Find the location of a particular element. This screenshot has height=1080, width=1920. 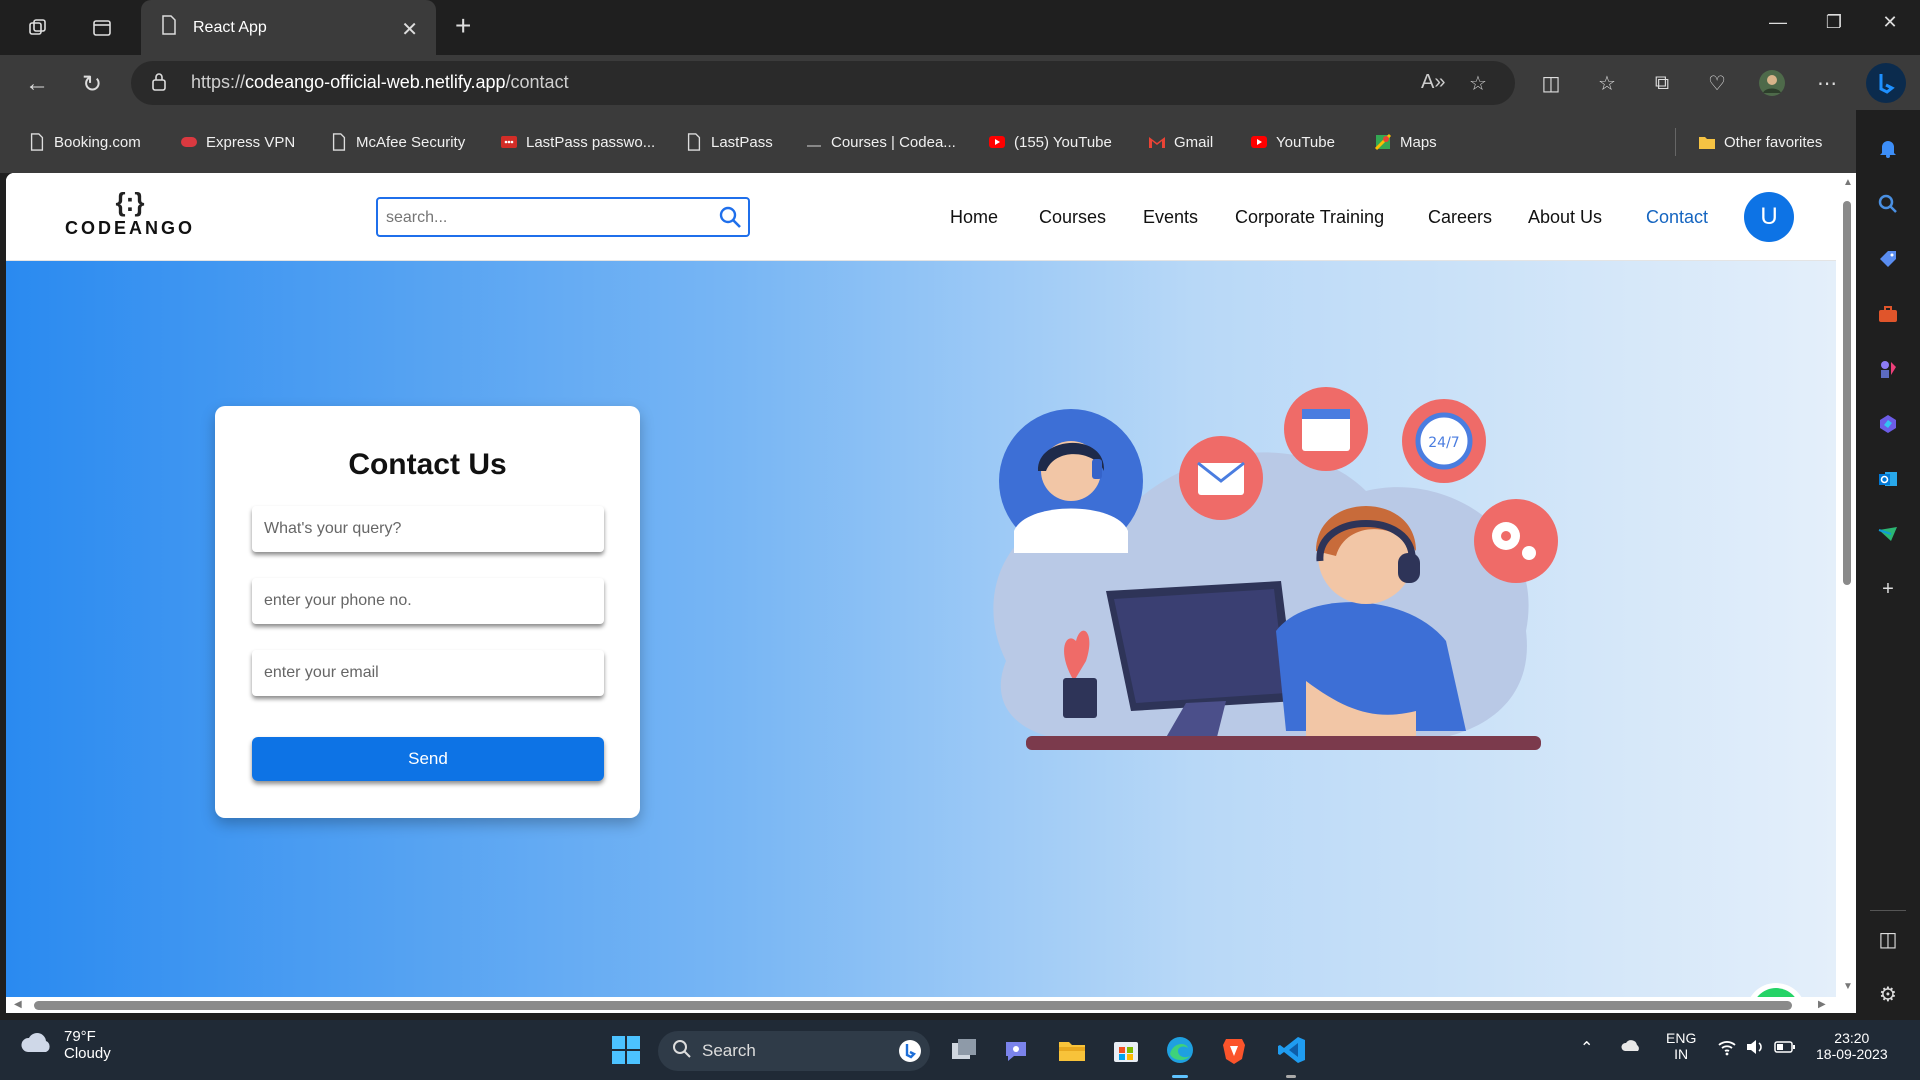

nav-about-us: About Us is located at coordinates (1565, 217).